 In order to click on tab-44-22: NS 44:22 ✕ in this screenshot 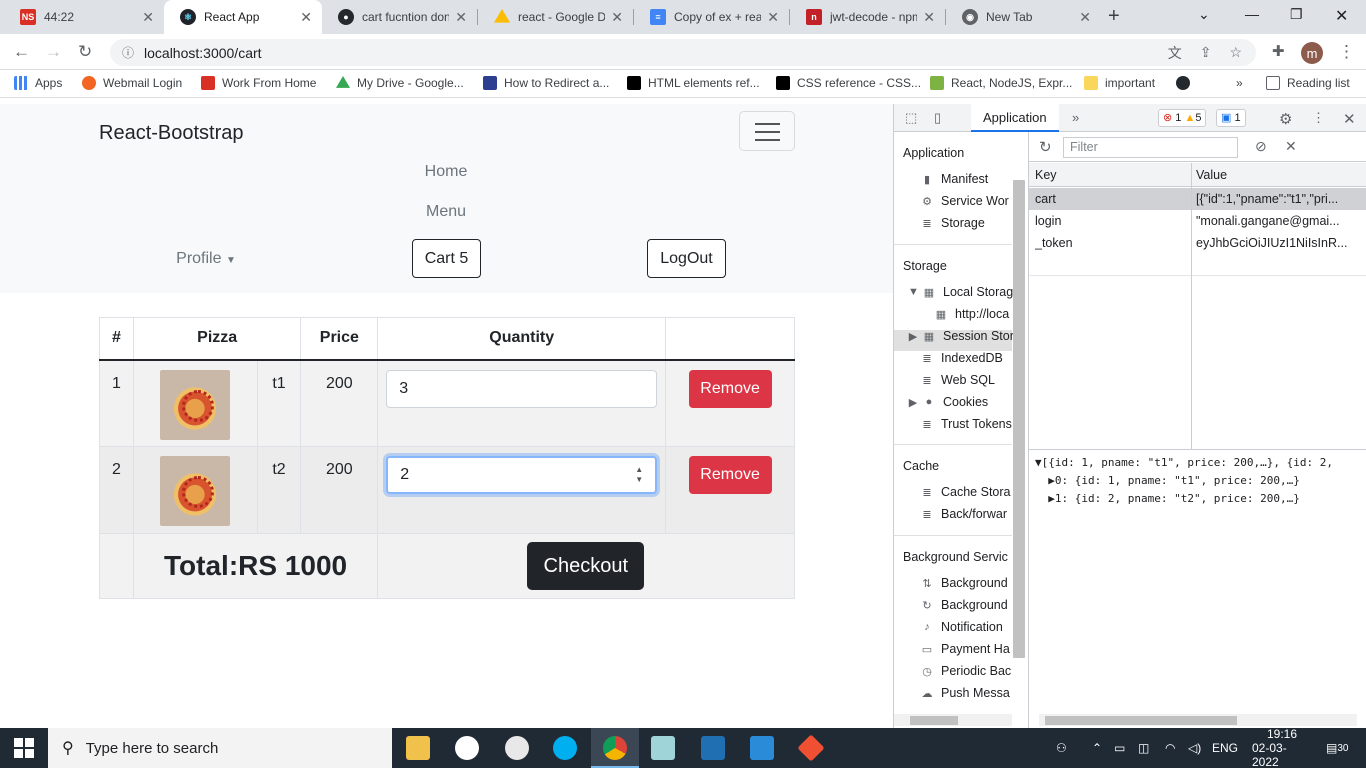, I will do `click(84, 17)`.